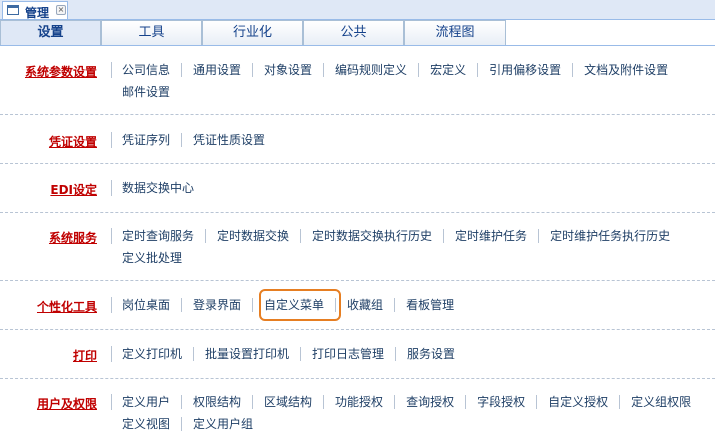 Image resolution: width=715 pixels, height=442 pixels. I want to click on link-item: 邮件设置, so click(152, 92).